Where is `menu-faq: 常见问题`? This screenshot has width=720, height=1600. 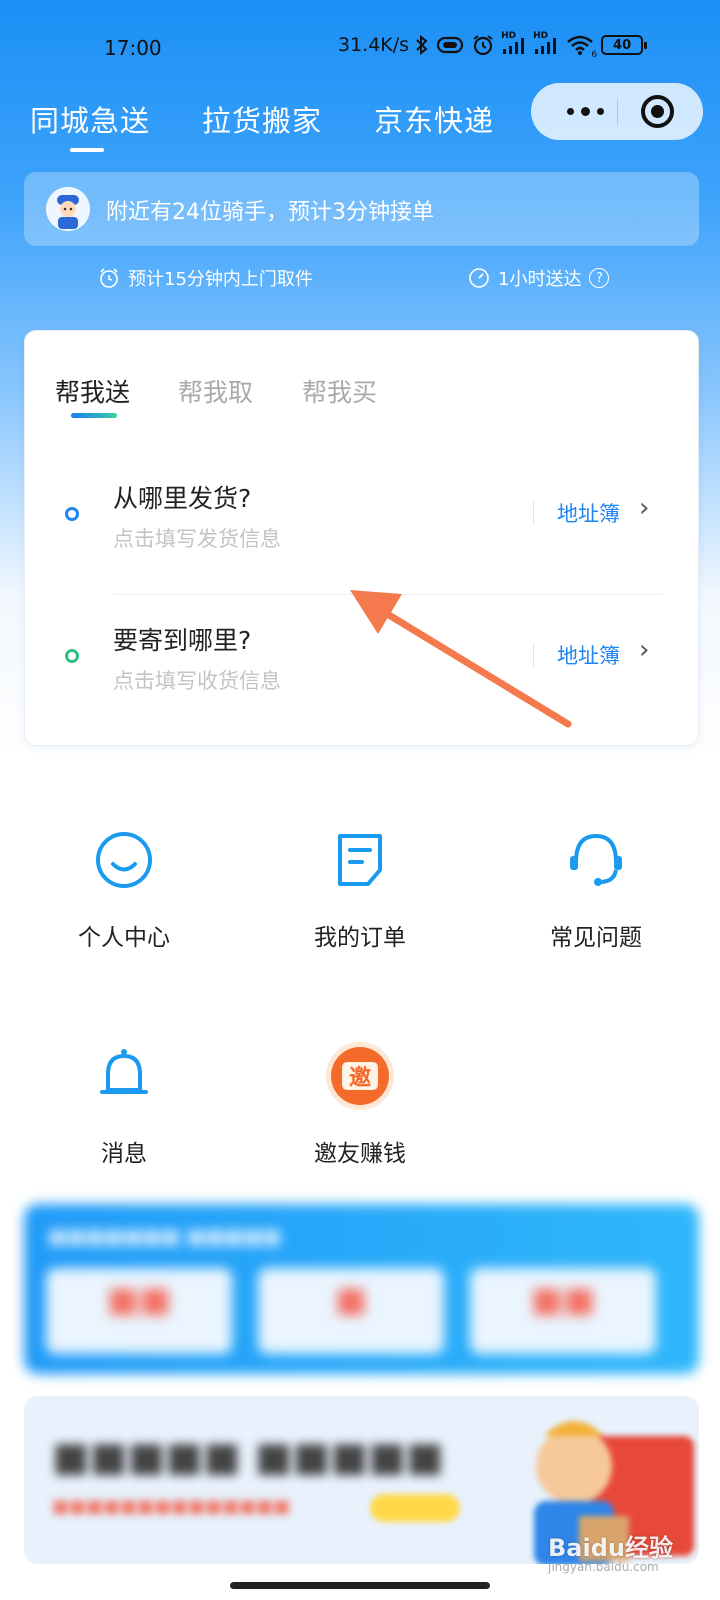 menu-faq: 常见问题 is located at coordinates (596, 900).